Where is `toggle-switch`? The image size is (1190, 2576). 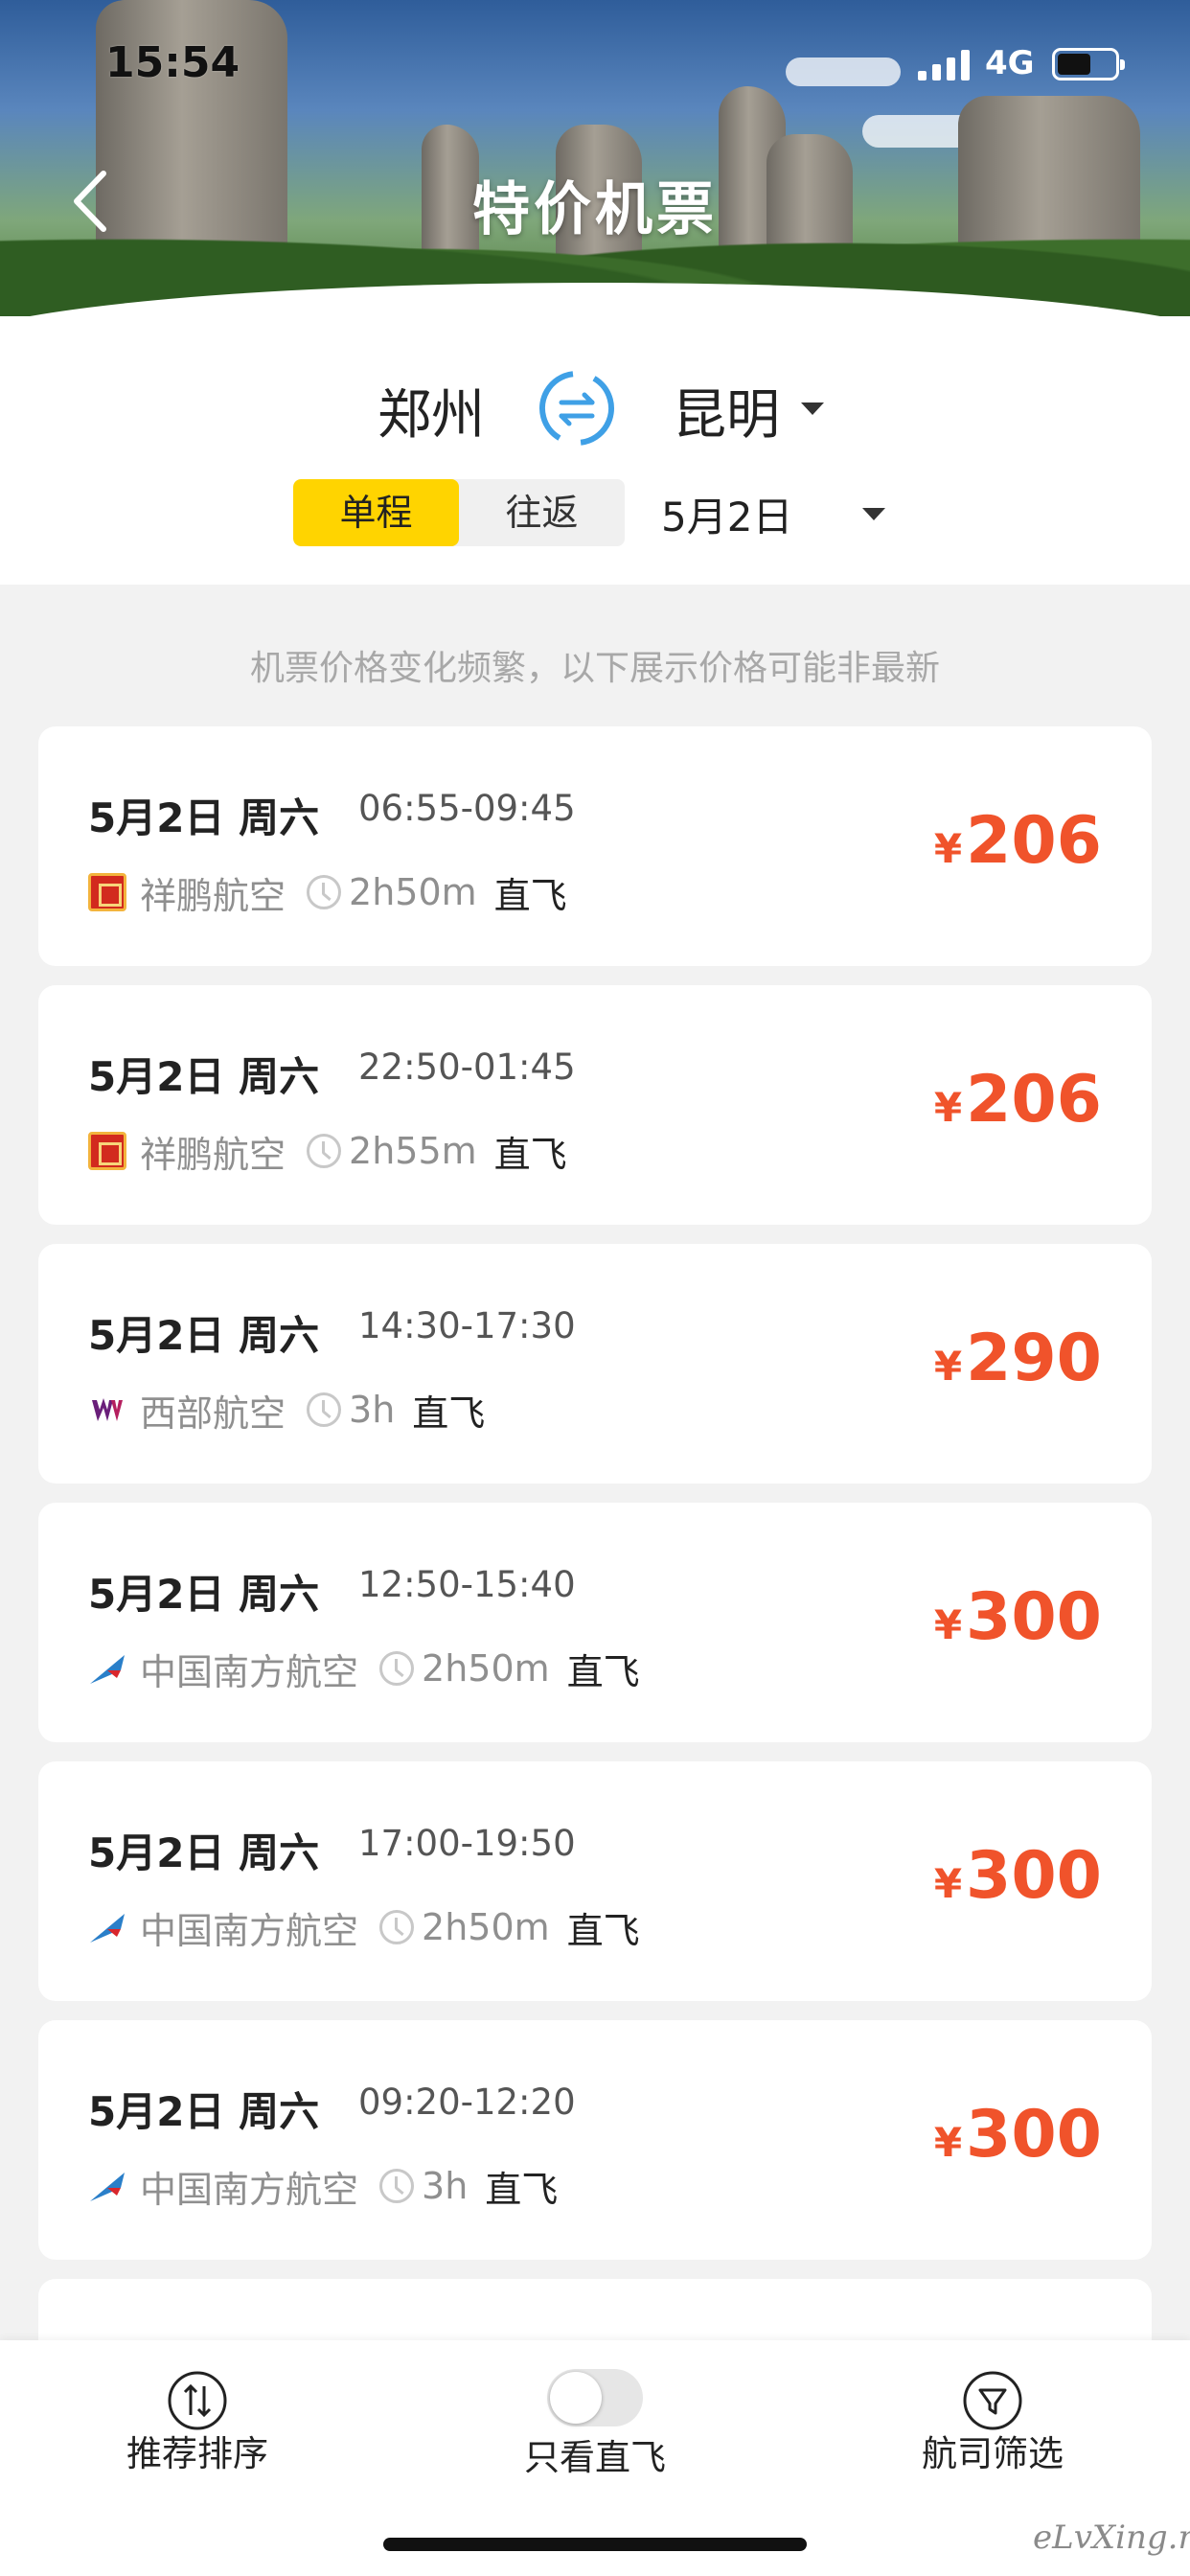
toggle-switch is located at coordinates (595, 2397).